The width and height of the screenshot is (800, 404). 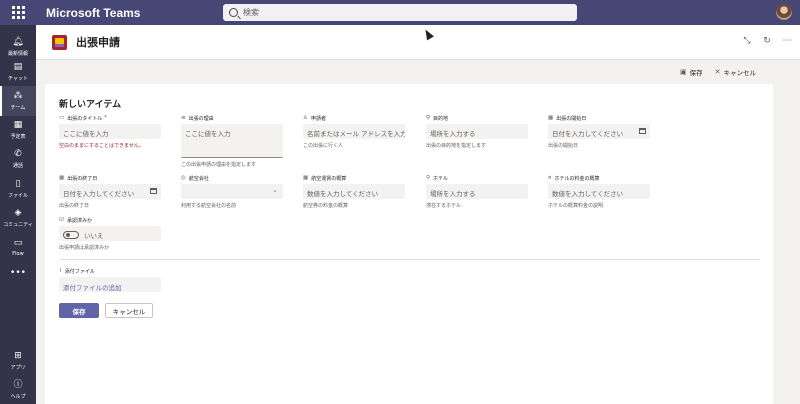 What do you see at coordinates (306, 178) in the screenshot?
I see `number-icon: ▦` at bounding box center [306, 178].